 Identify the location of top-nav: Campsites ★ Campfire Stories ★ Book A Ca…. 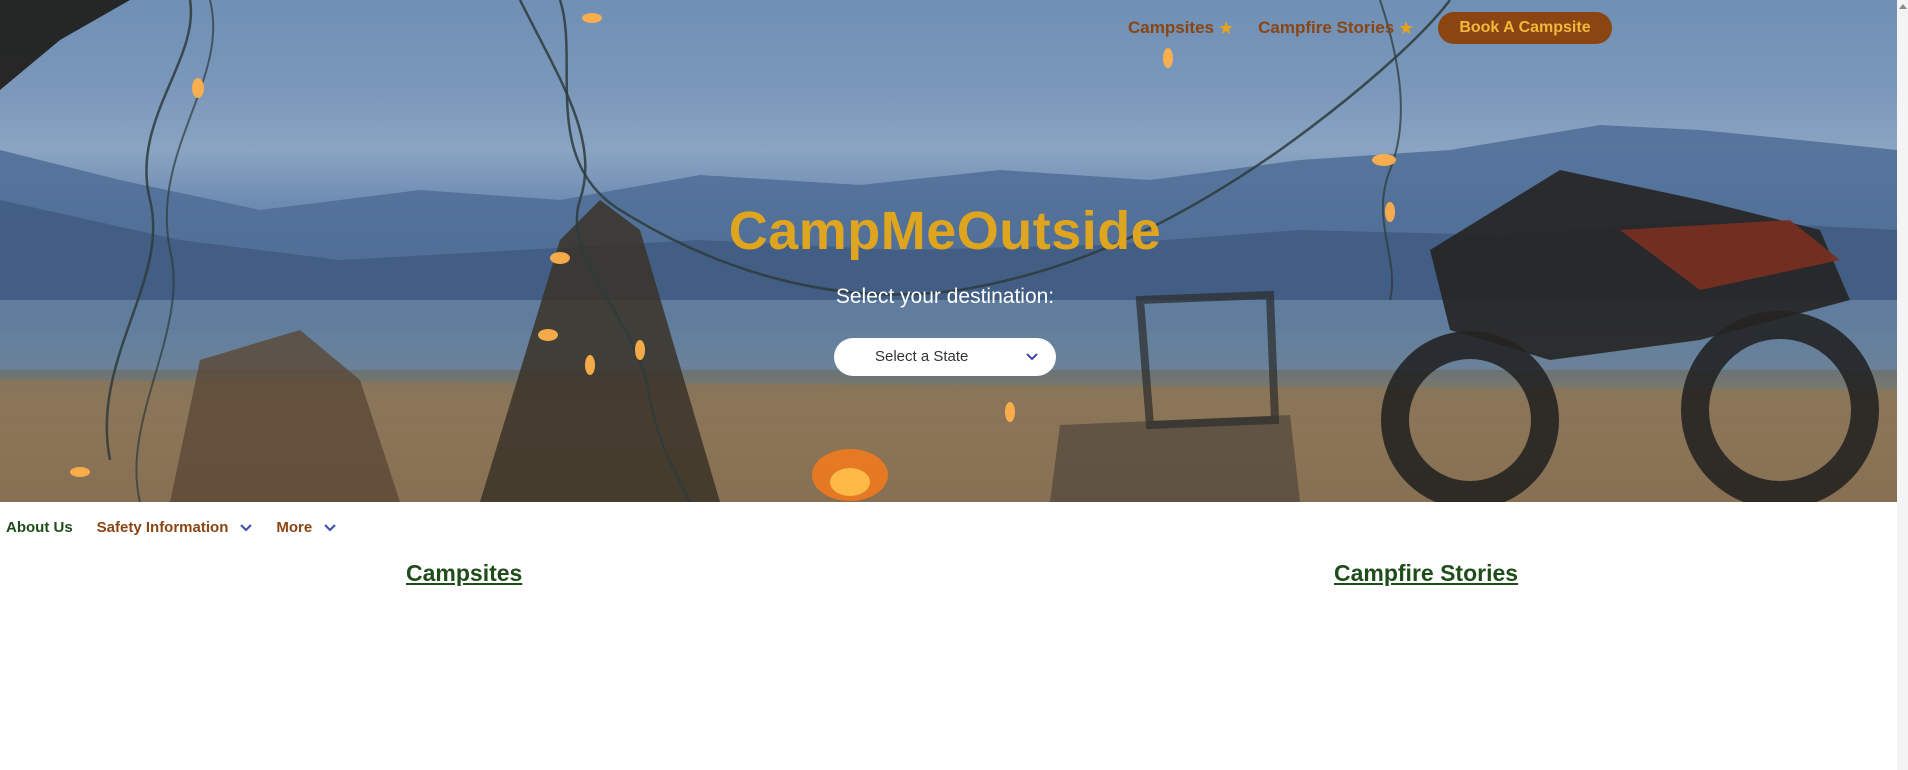
(1370, 28).